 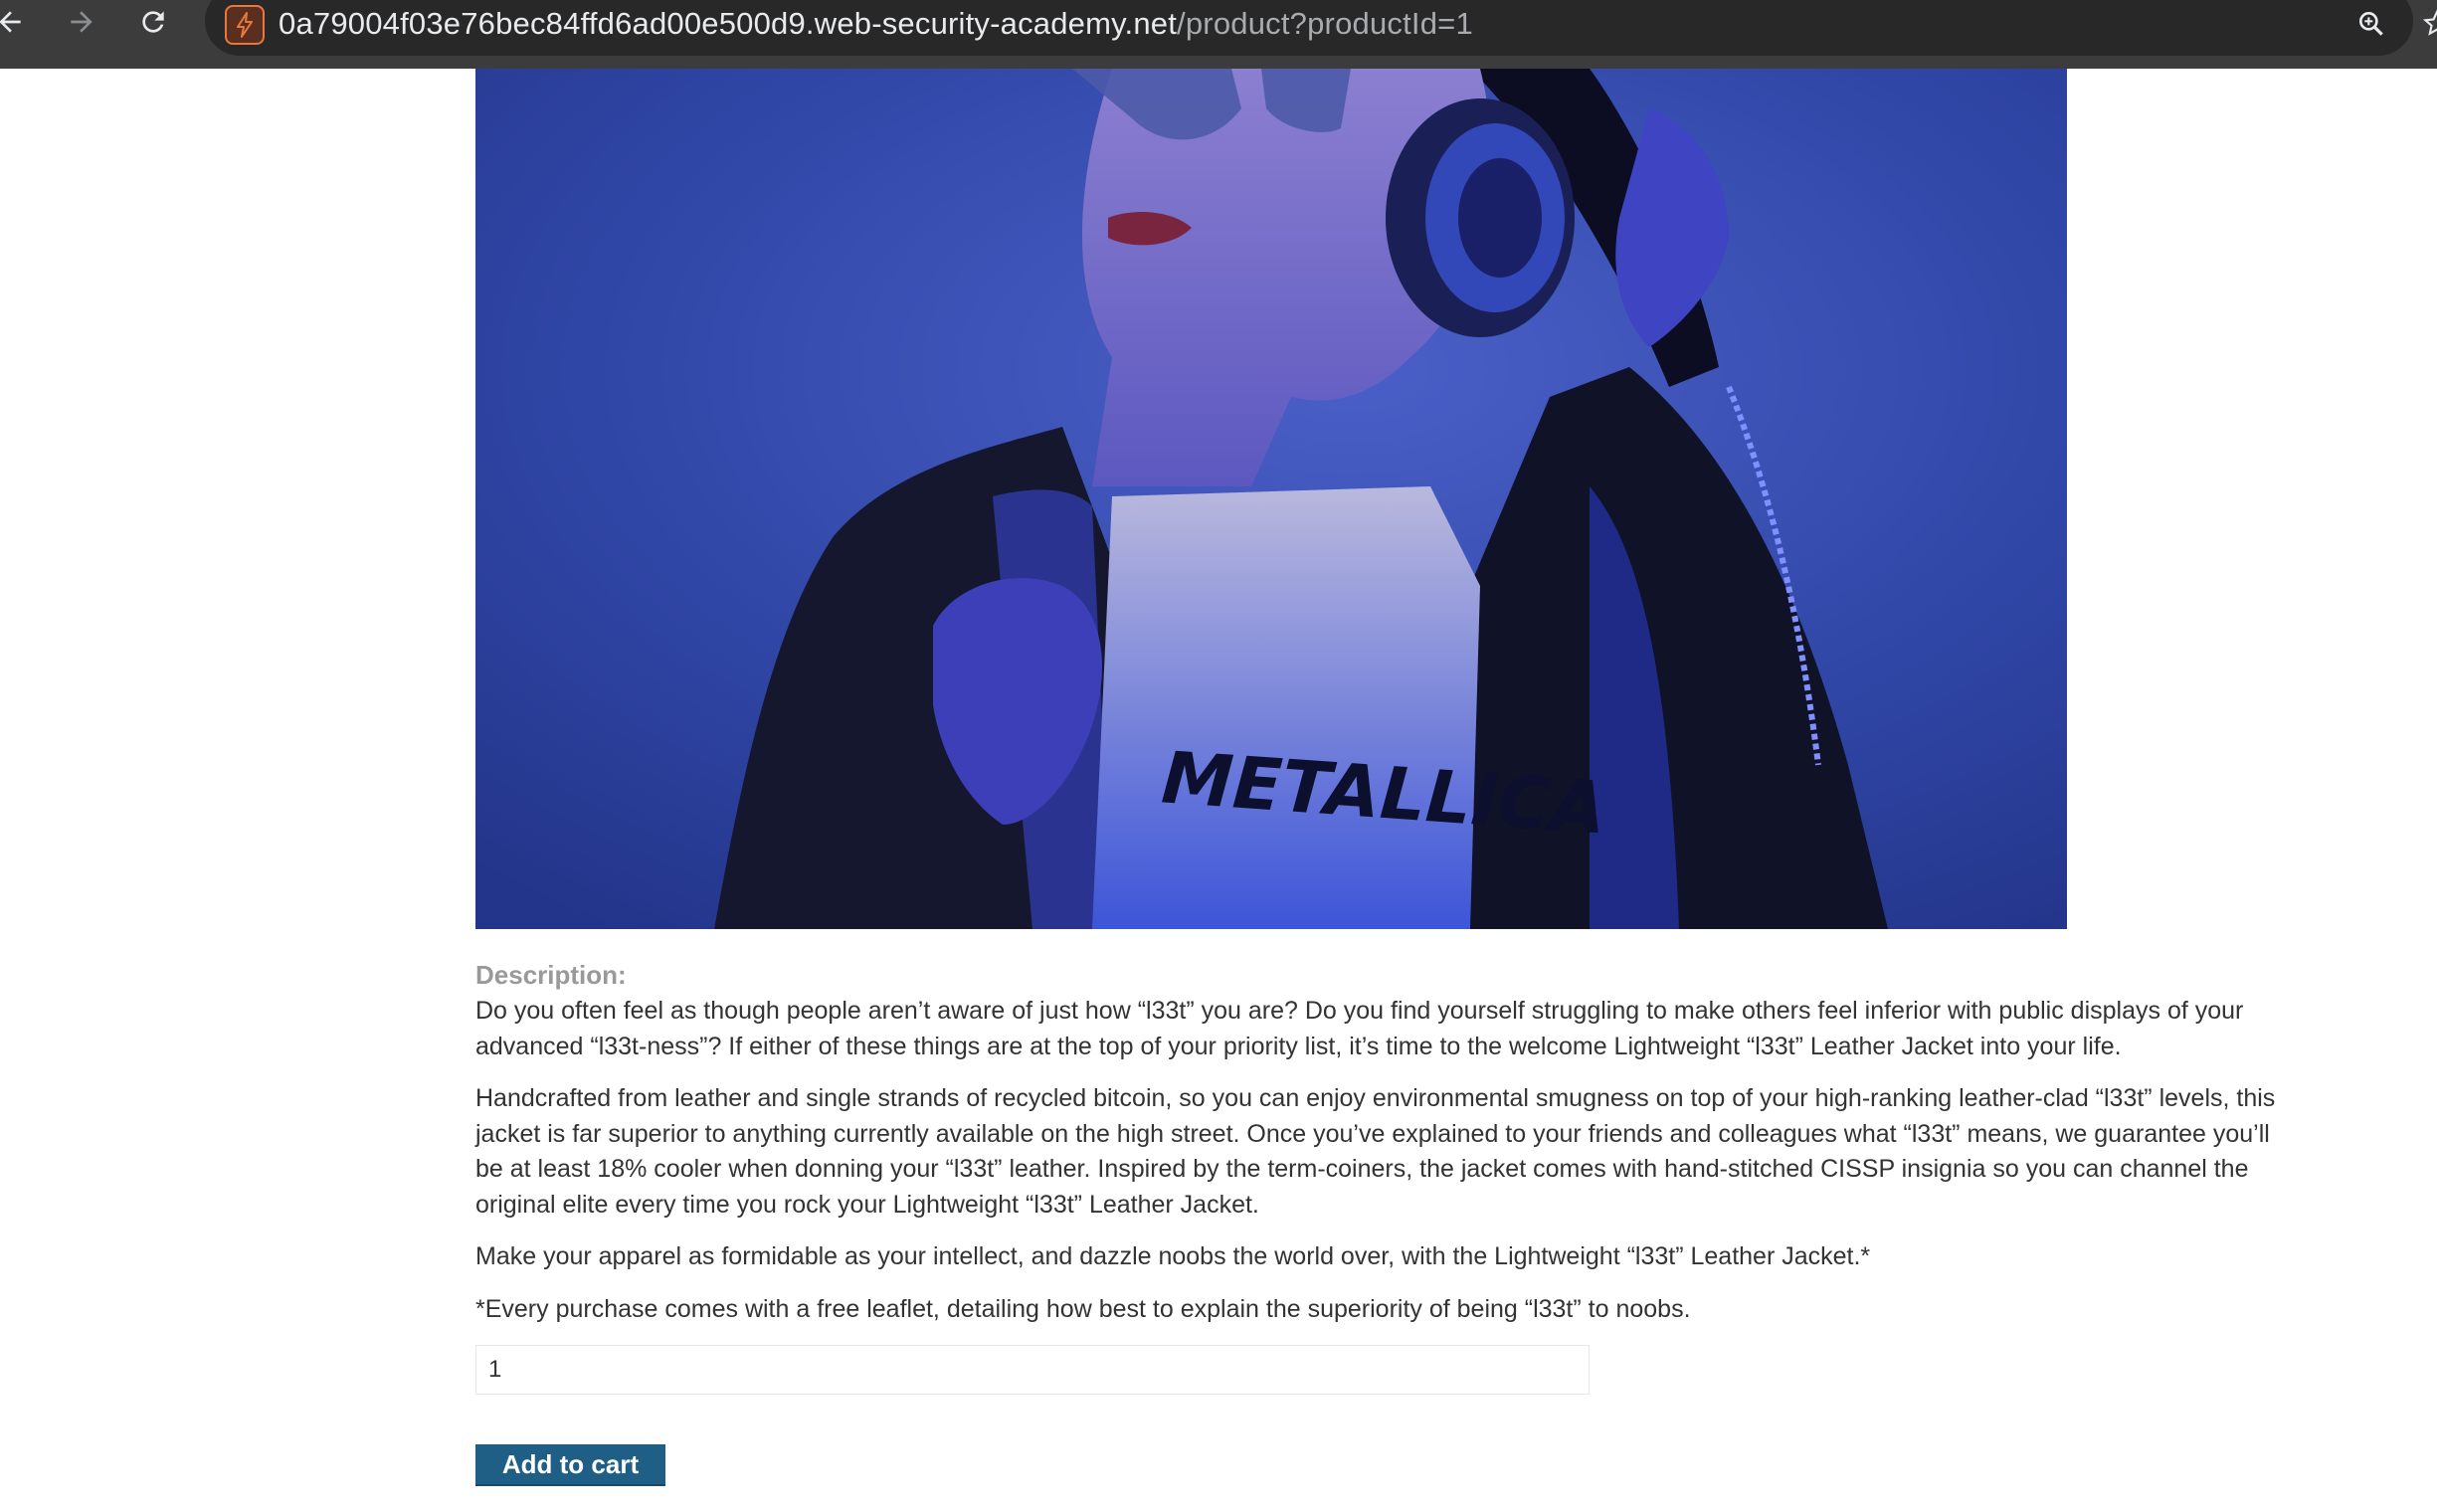 What do you see at coordinates (1325, 24) in the screenshot?
I see `url-path: /product?productId=1` at bounding box center [1325, 24].